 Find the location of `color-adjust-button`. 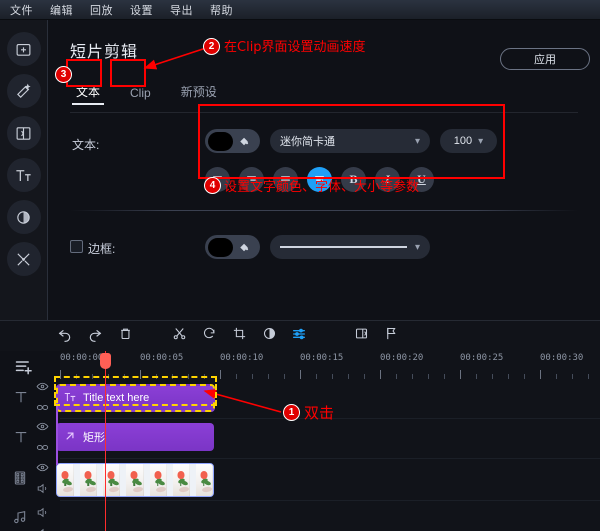

color-adjust-button is located at coordinates (269, 336).